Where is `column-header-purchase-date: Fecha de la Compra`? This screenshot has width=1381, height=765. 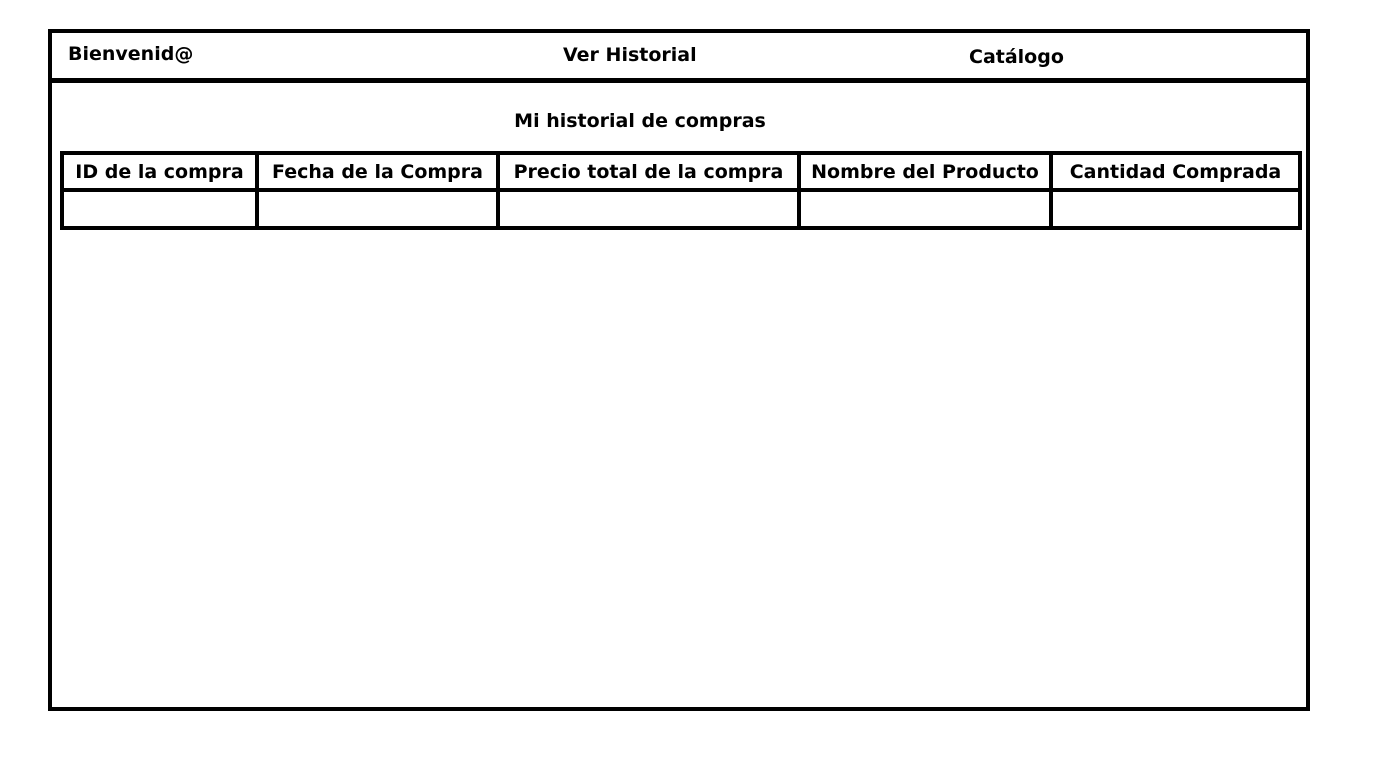 column-header-purchase-date: Fecha de la Compra is located at coordinates (377, 171).